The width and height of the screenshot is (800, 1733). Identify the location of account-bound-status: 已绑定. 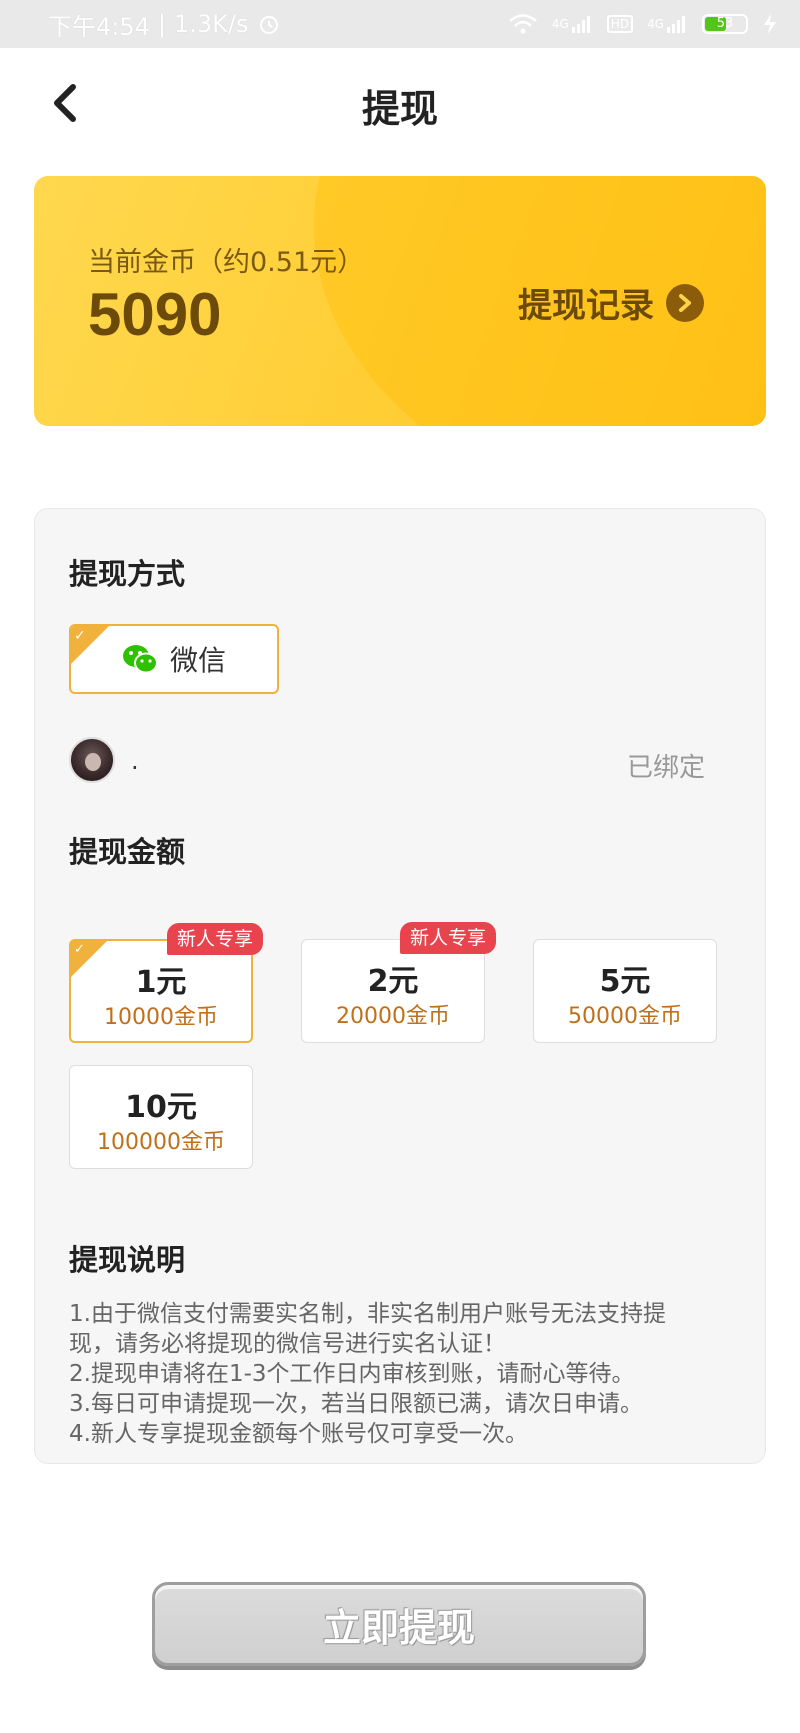
(665, 768).